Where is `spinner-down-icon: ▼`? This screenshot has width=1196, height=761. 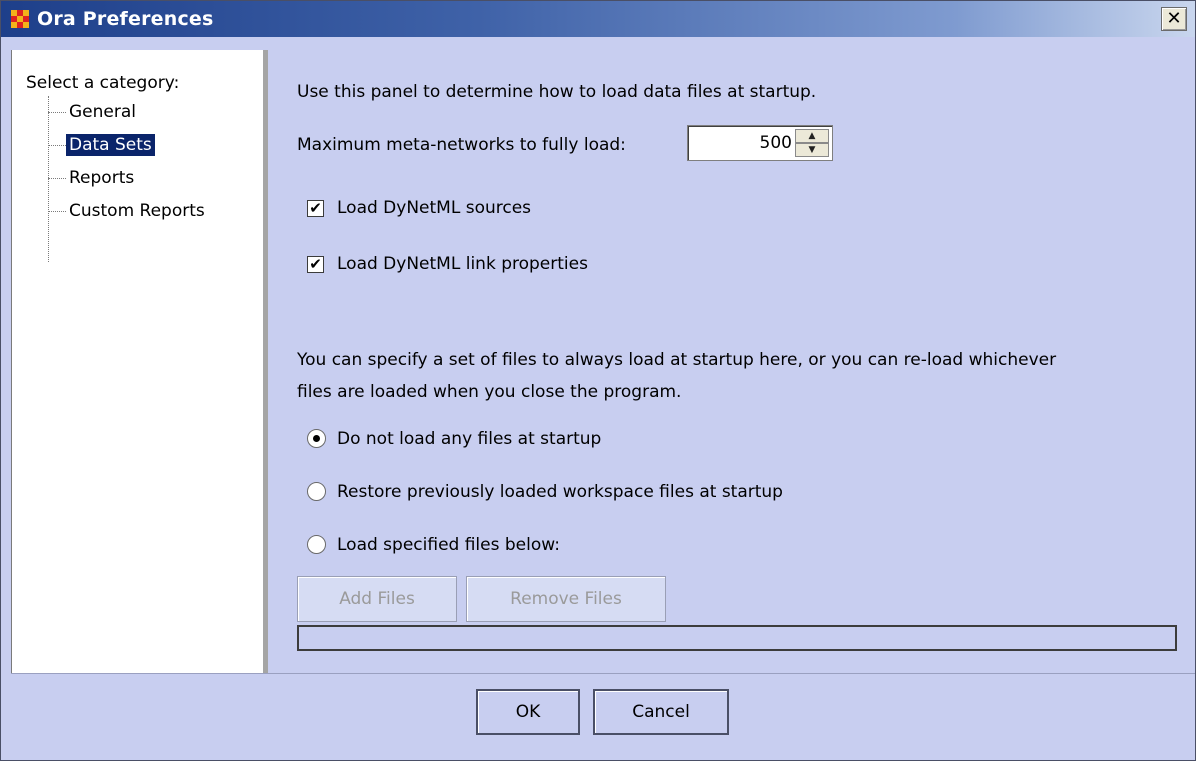 spinner-down-icon: ▼ is located at coordinates (812, 150).